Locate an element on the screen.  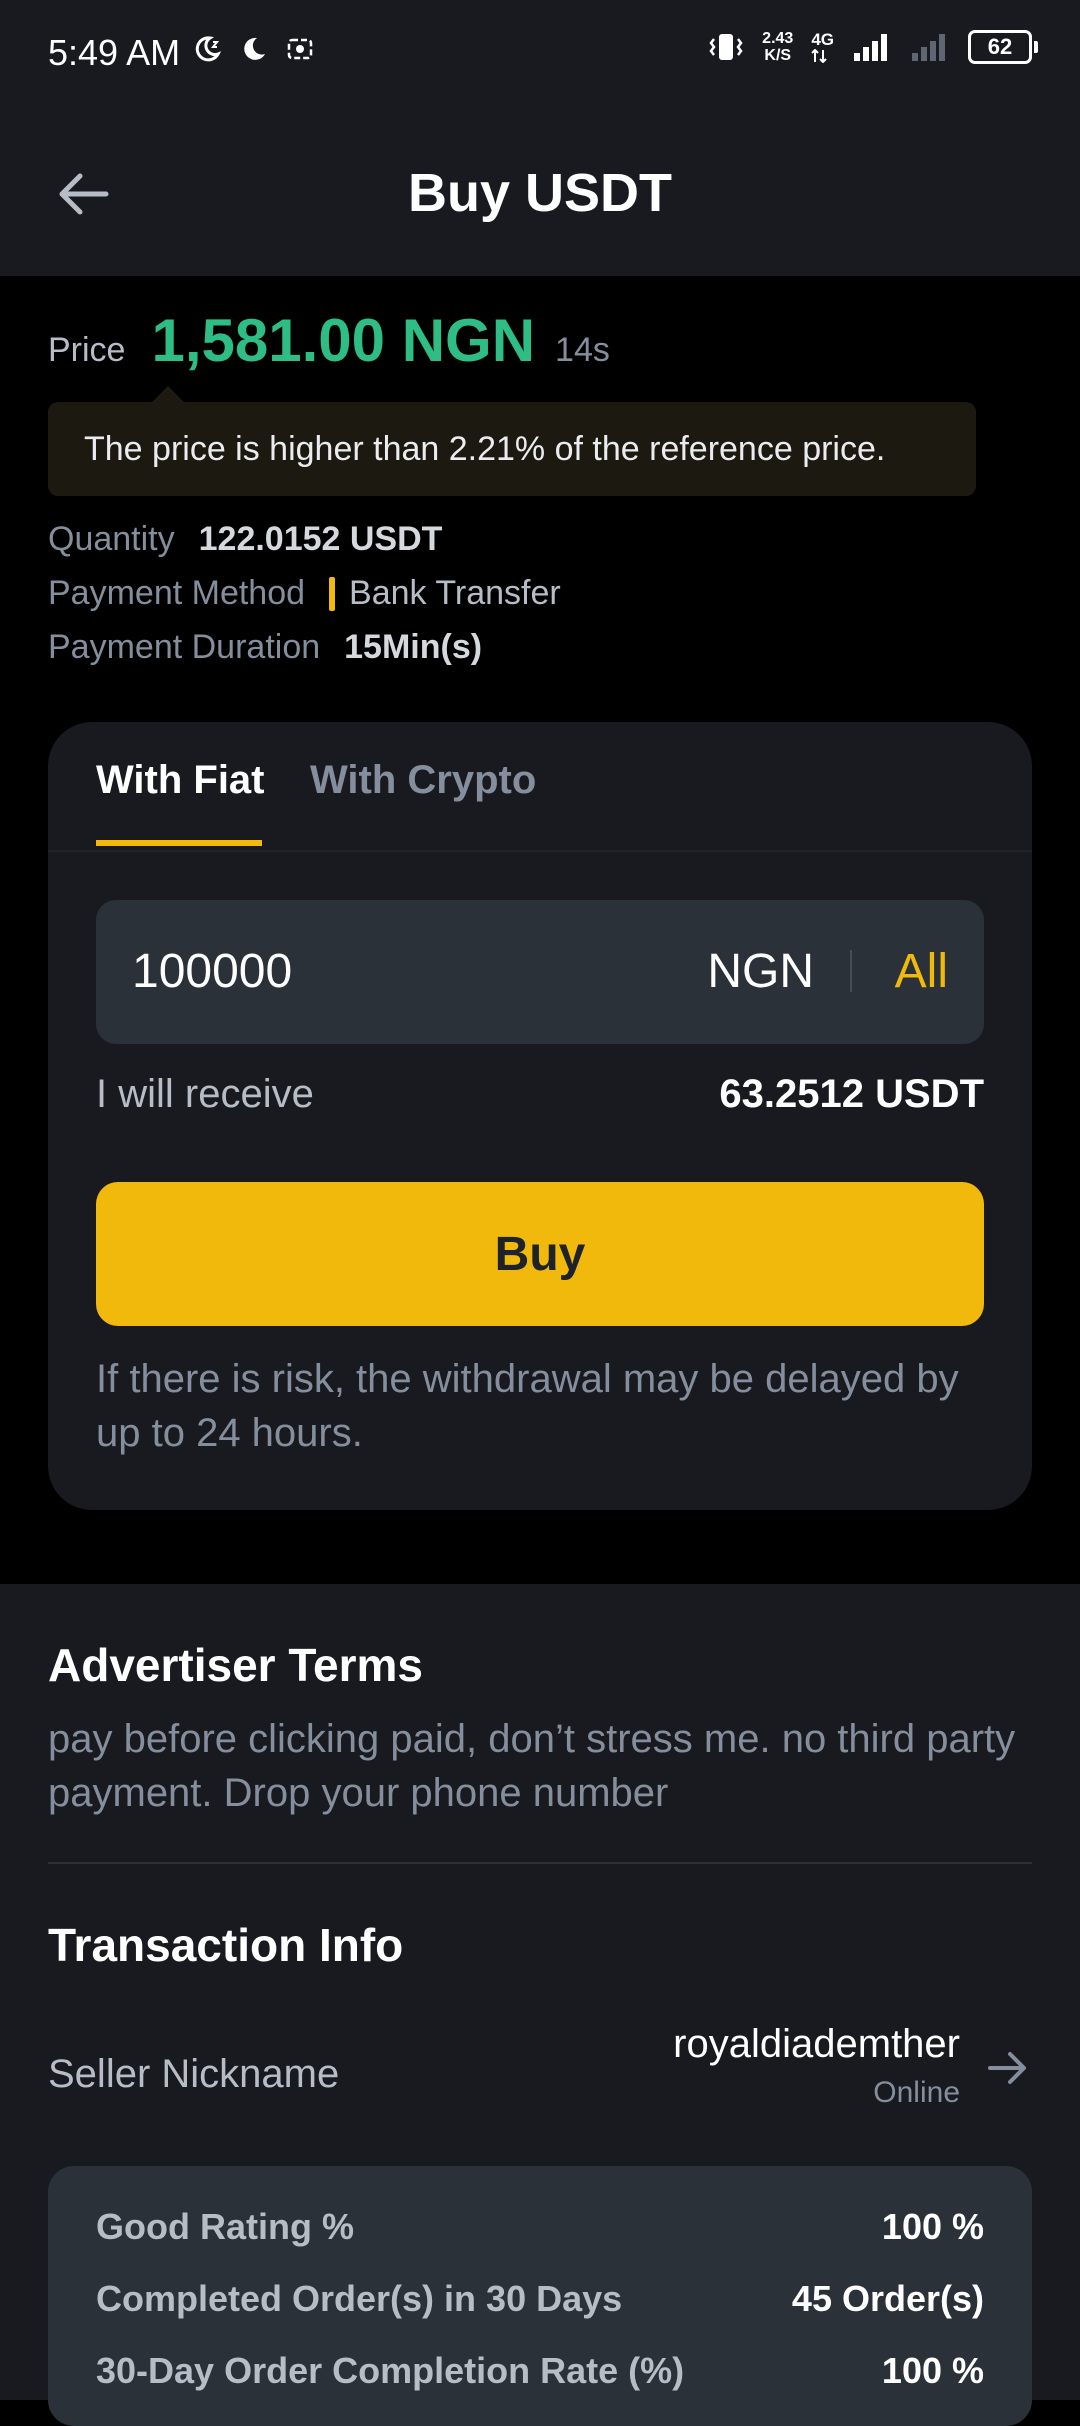
network-speed: 2.43 K/S is located at coordinates (777, 47).